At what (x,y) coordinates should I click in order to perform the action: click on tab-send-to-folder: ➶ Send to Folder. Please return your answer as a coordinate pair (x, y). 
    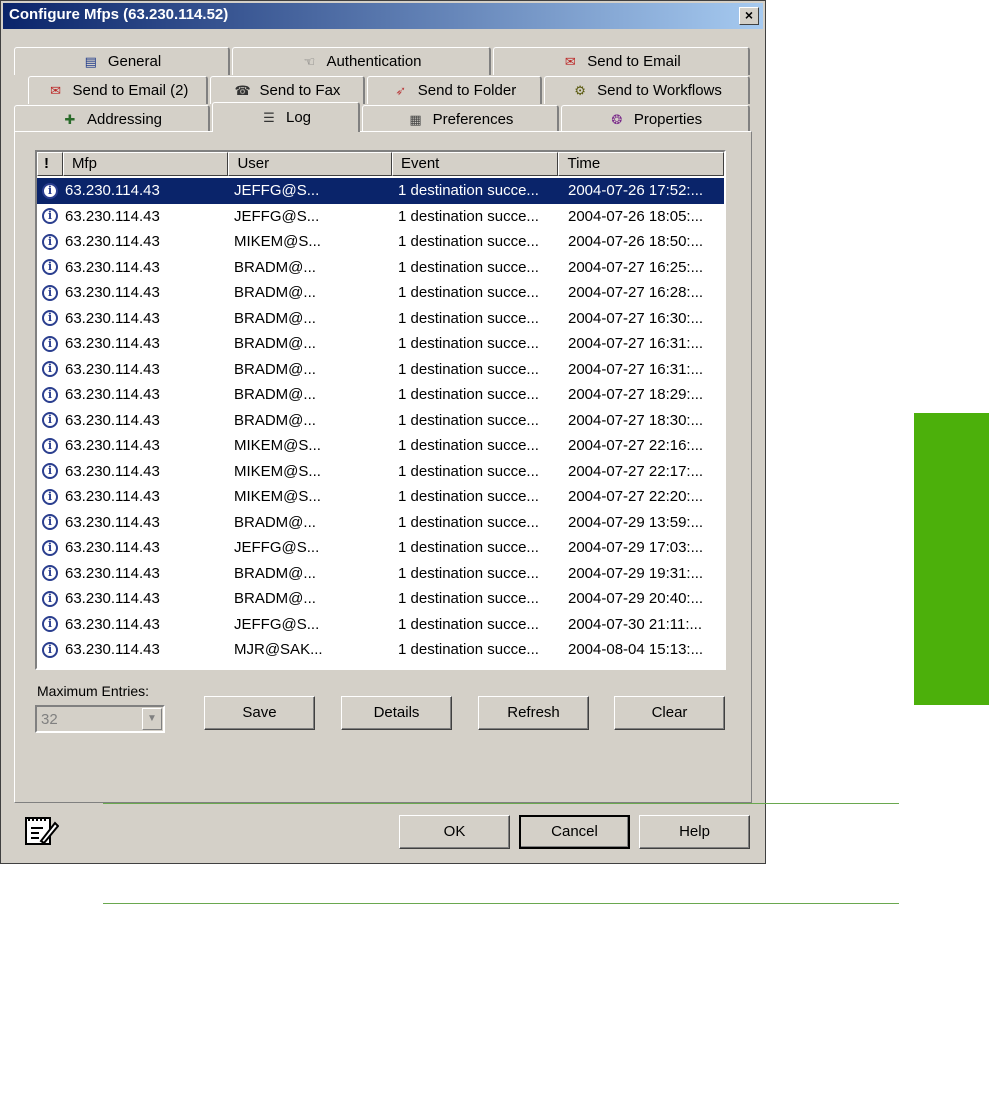
    Looking at the image, I should click on (454, 90).